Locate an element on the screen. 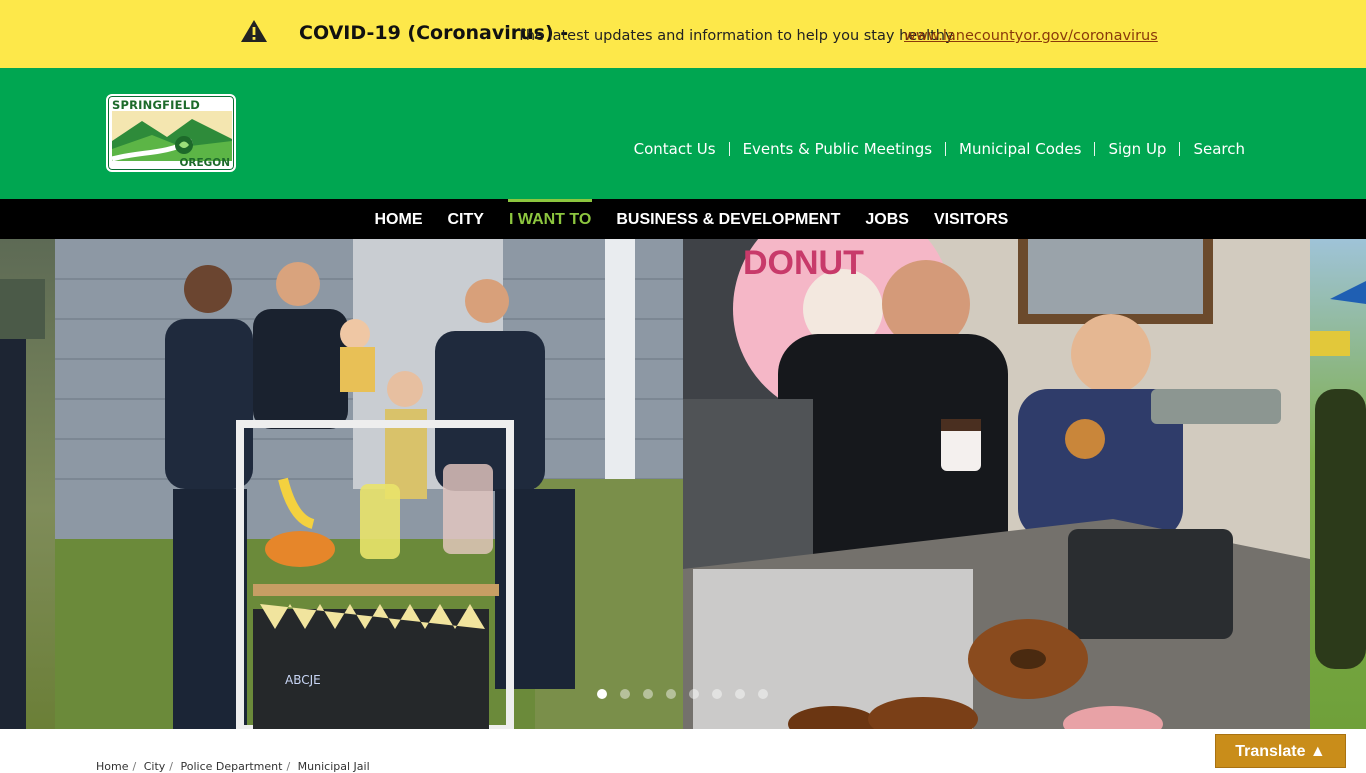  municipal-codes-link: Municipal Codes is located at coordinates (1019, 149).